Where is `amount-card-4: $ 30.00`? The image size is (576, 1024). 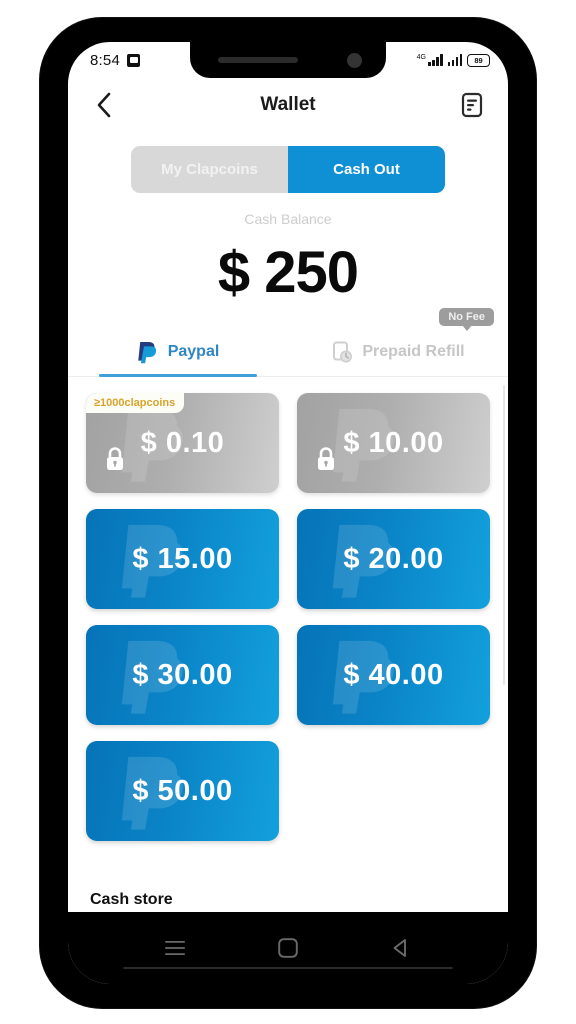
amount-card-4: $ 30.00 is located at coordinates (182, 675).